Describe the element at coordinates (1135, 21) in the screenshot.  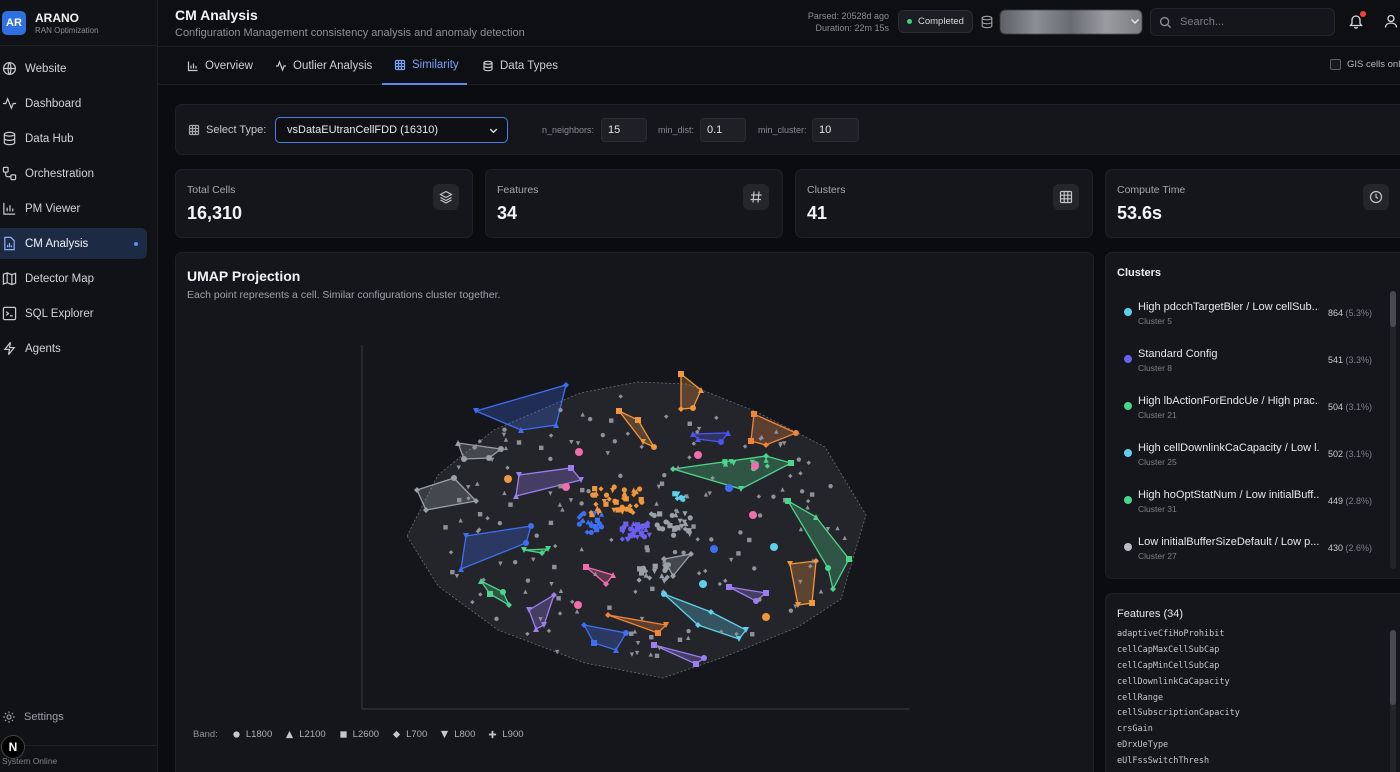
I see `chevron-down-icon` at that location.